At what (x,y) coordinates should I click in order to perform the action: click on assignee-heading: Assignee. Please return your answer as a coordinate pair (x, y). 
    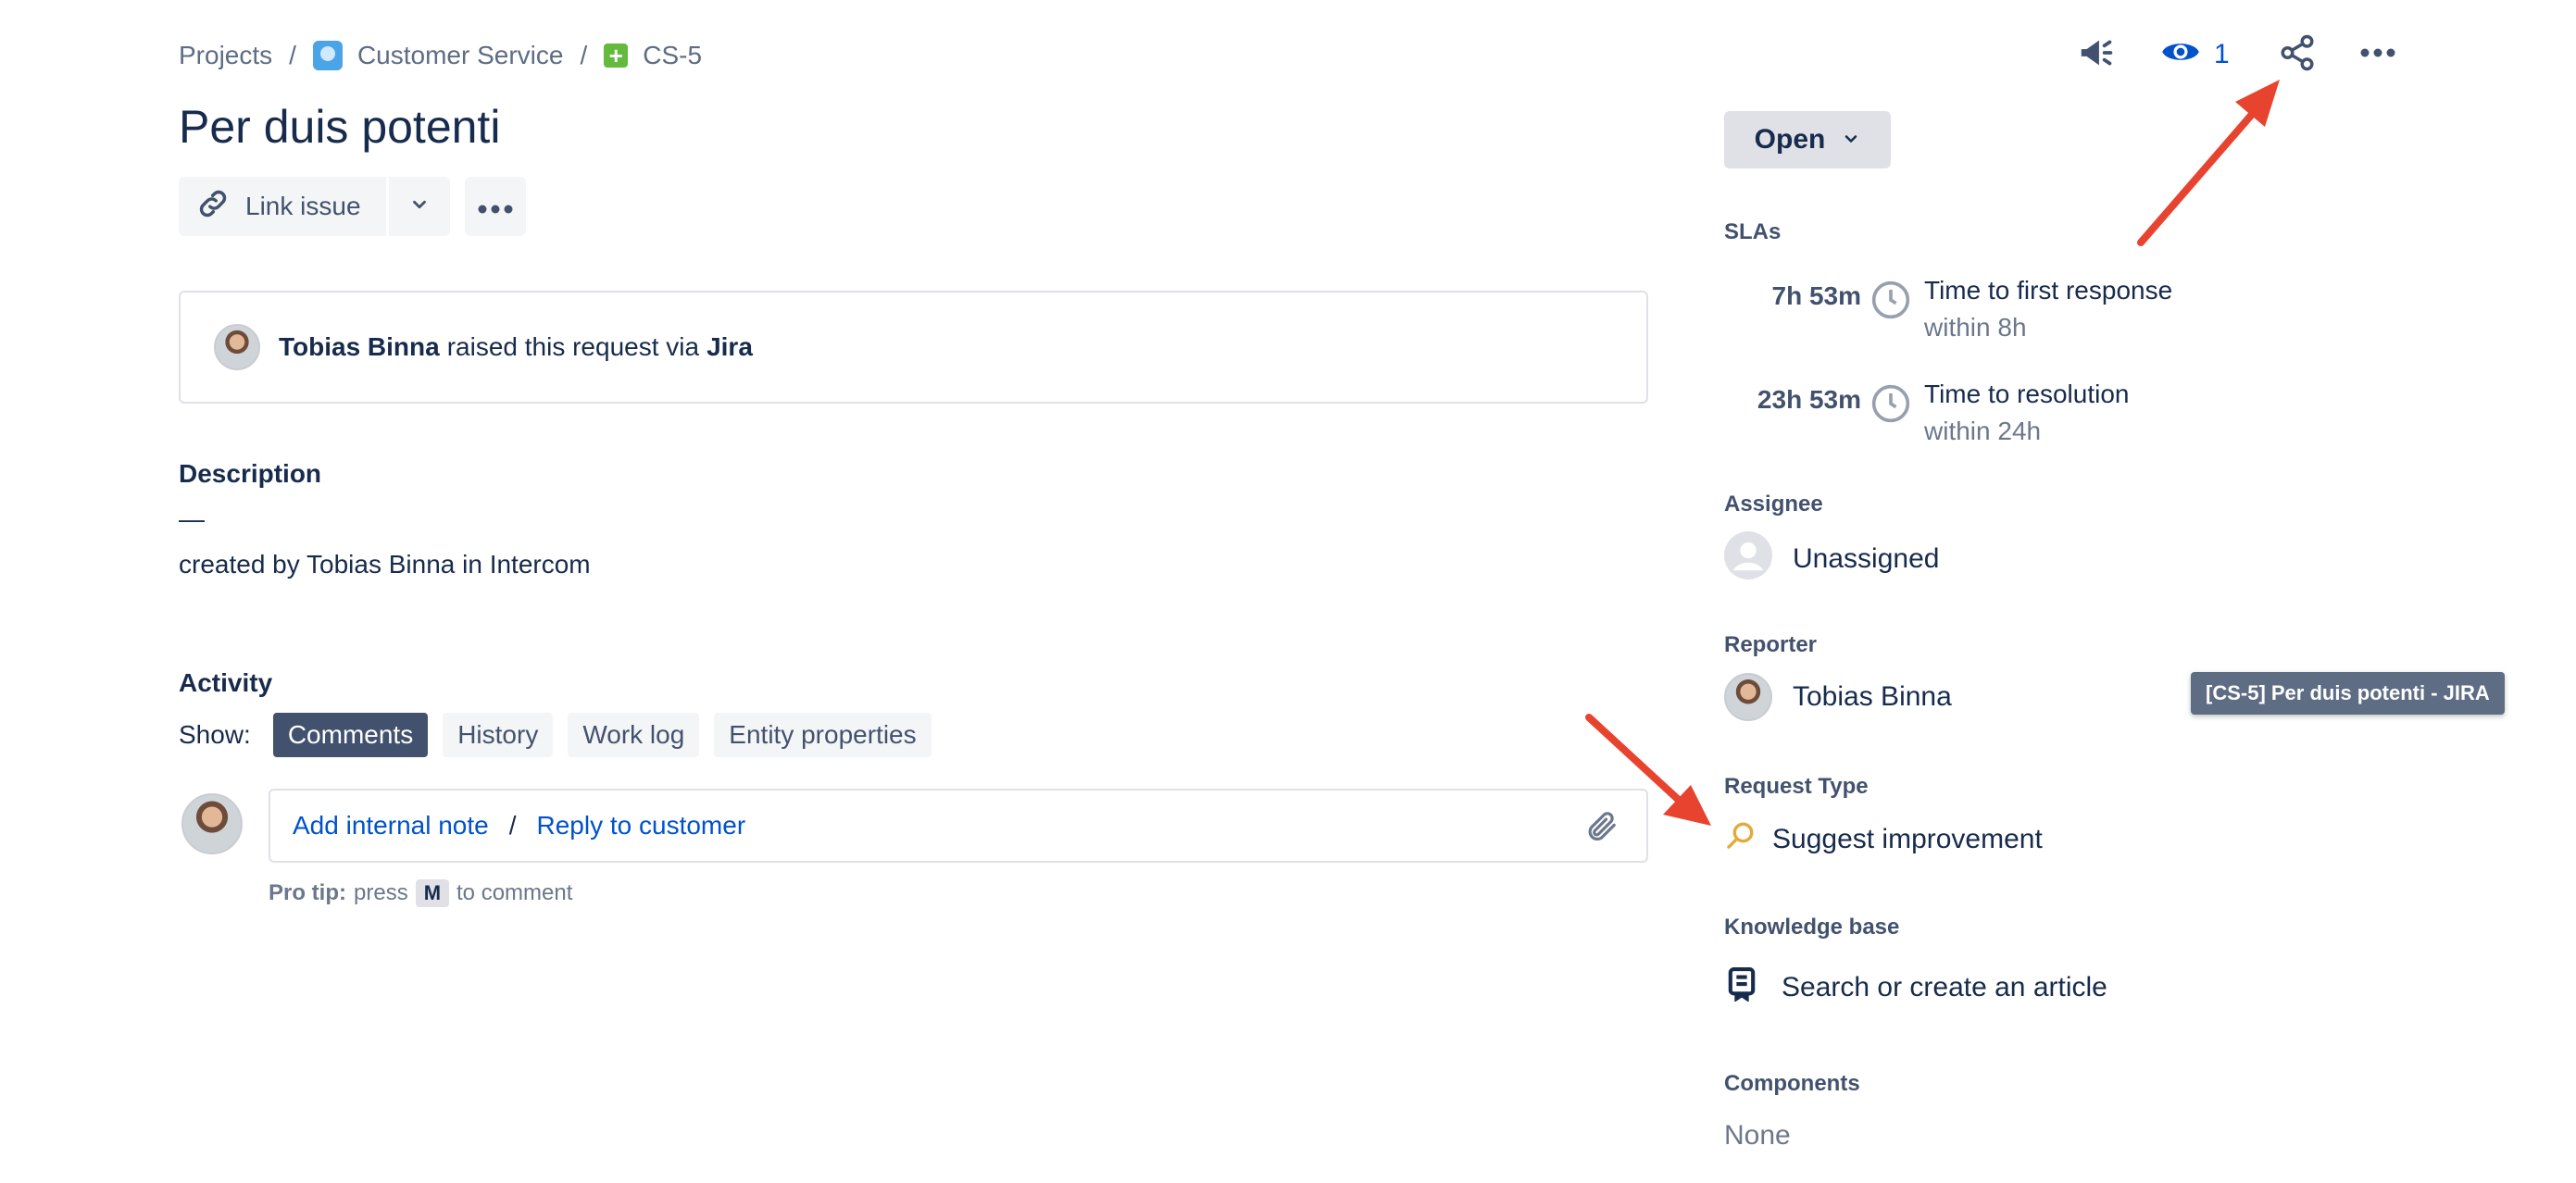
    Looking at the image, I should click on (1774, 504).